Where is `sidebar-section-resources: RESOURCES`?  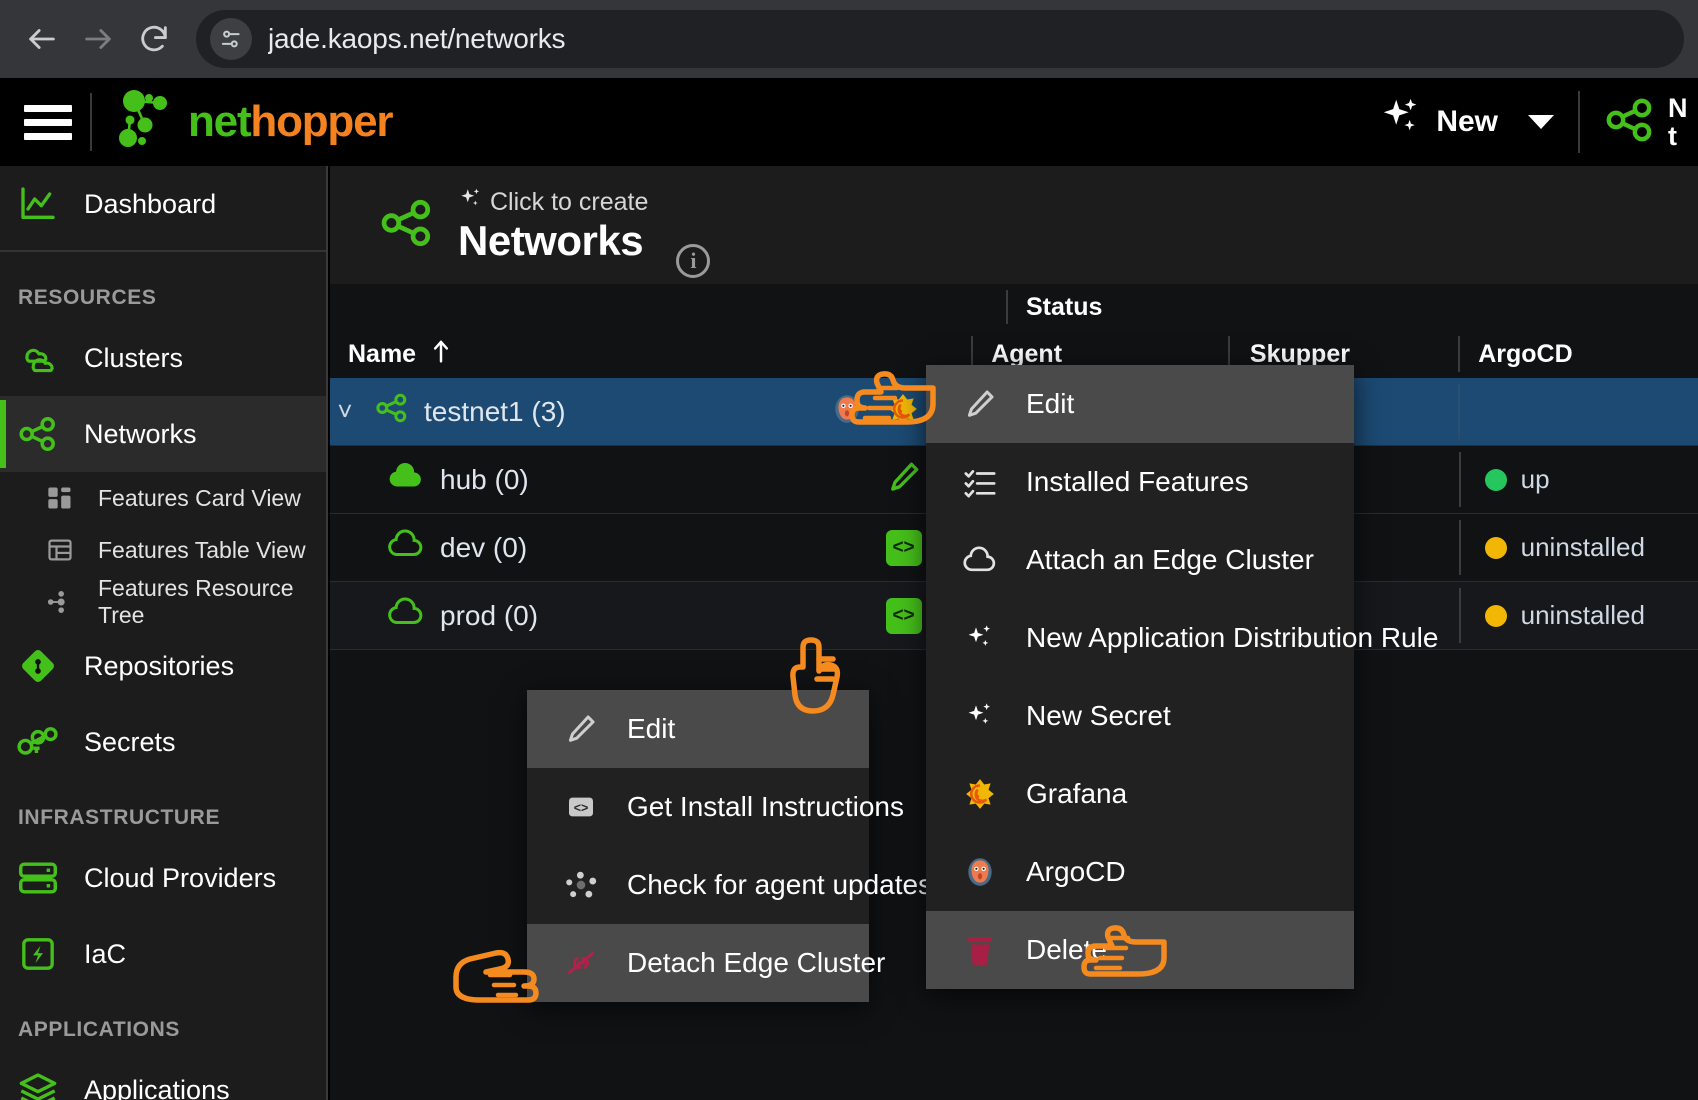
sidebar-section-resources: RESOURCES is located at coordinates (87, 297).